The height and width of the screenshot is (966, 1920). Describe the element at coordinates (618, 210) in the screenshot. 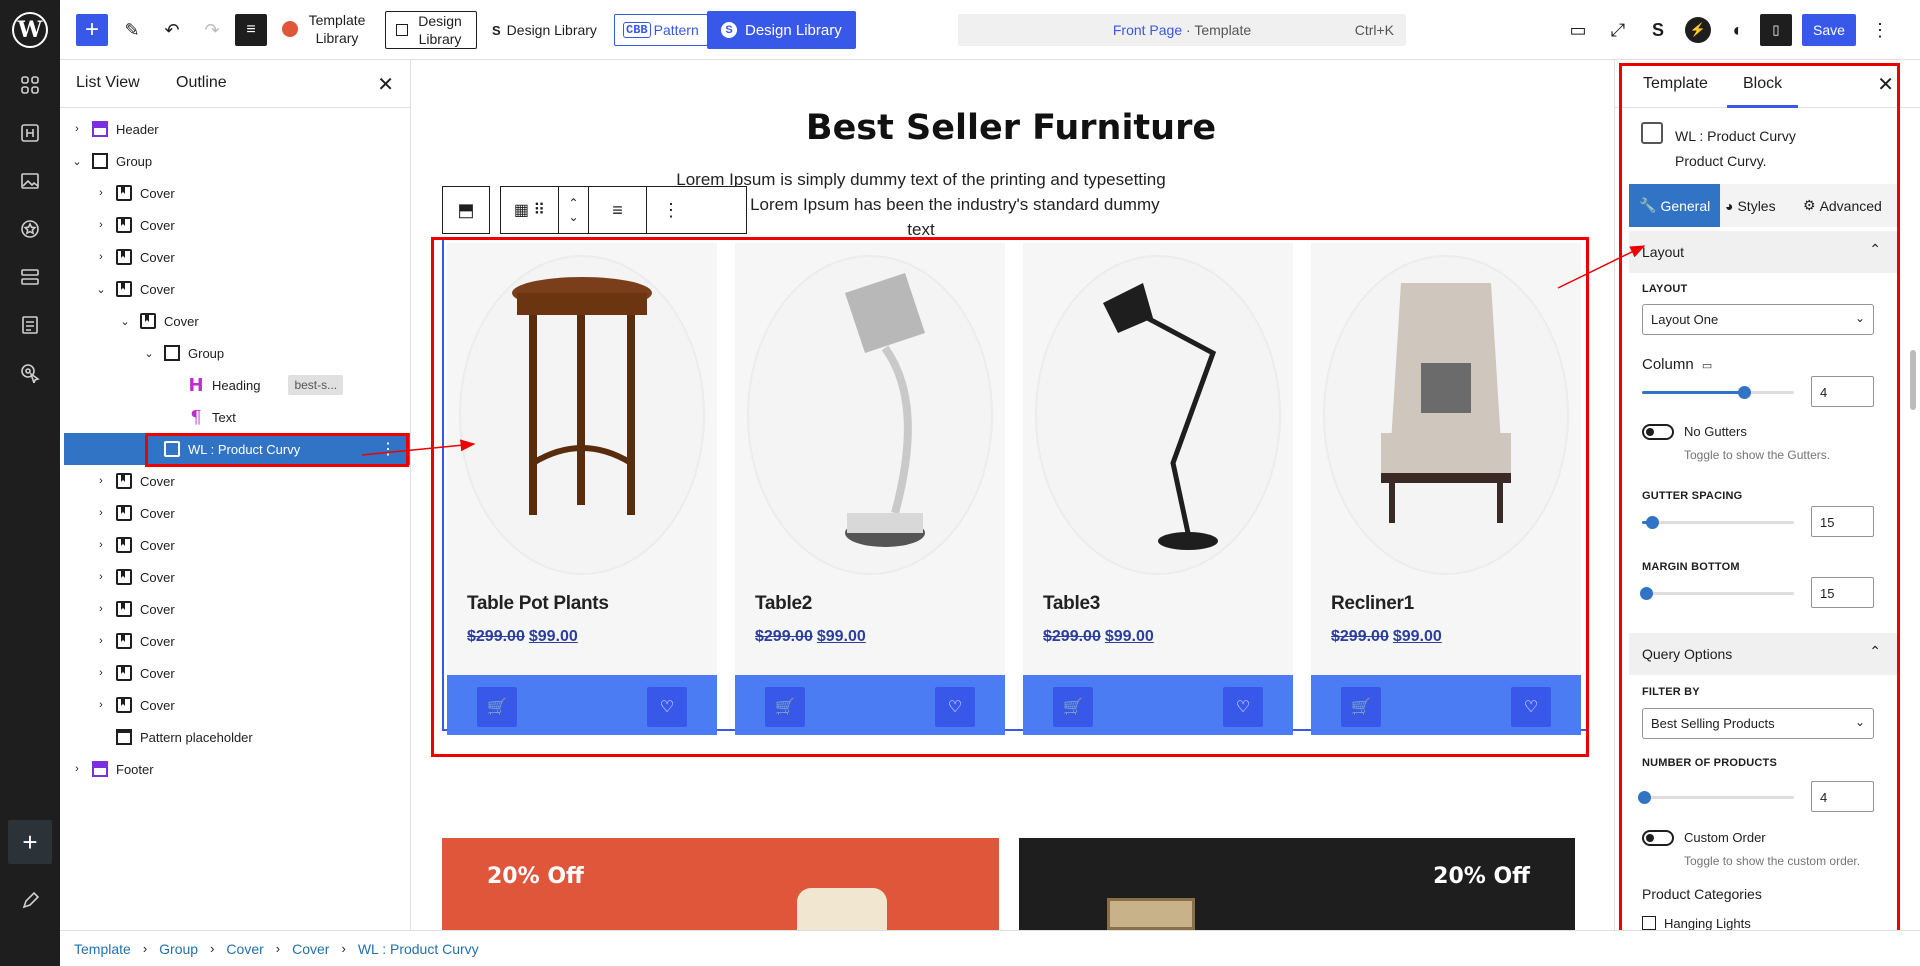

I see `align-icon: ≡` at that location.